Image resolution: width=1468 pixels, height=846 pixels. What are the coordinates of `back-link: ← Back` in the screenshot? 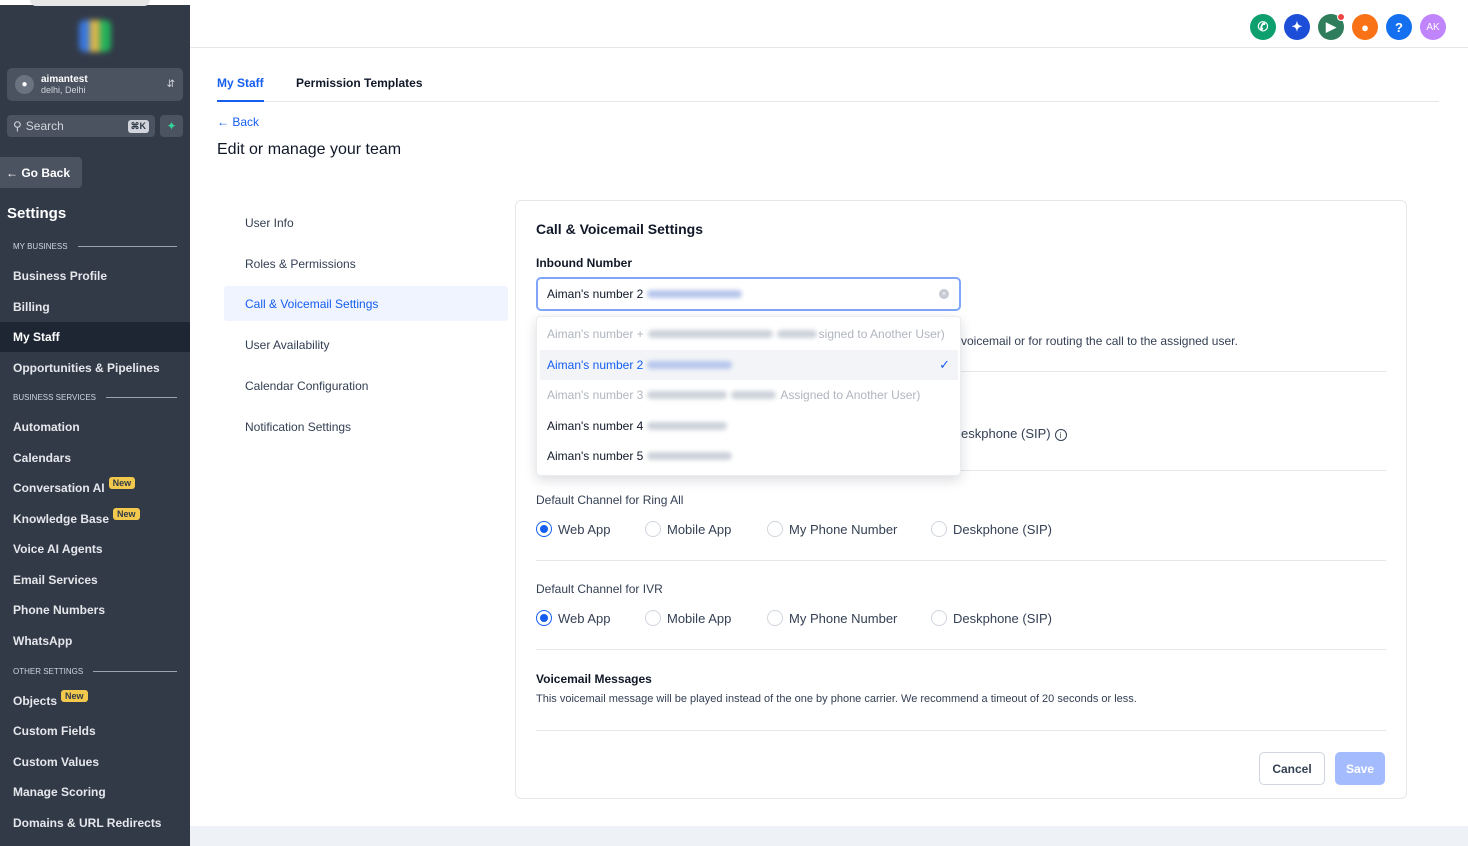 It's located at (238, 122).